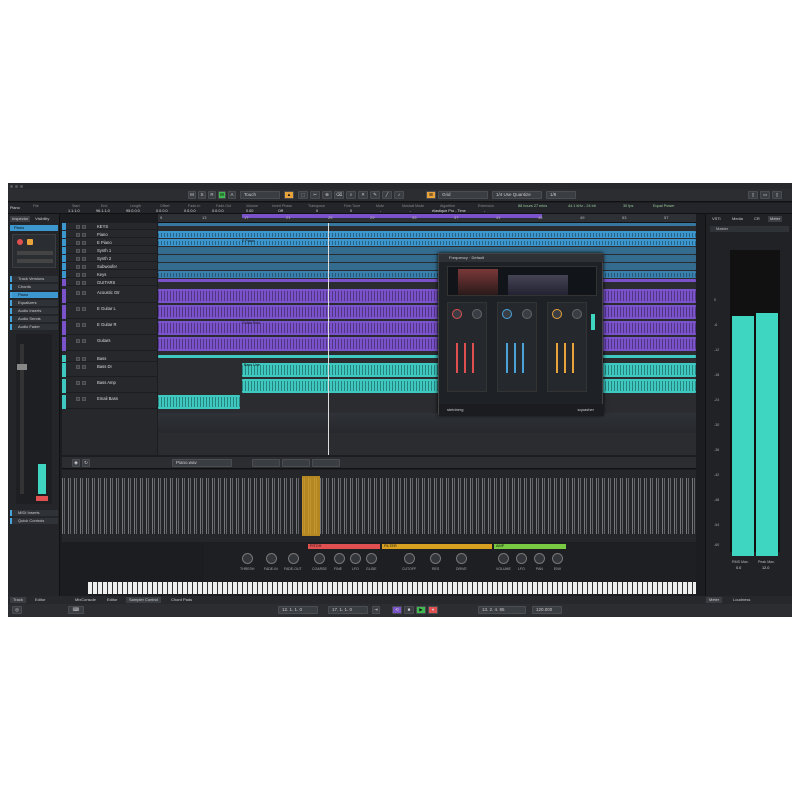 Image resolution: width=800 pixels, height=800 pixels. I want to click on quantize-mode-select: 1/4 Use Quantize, so click(517, 195).